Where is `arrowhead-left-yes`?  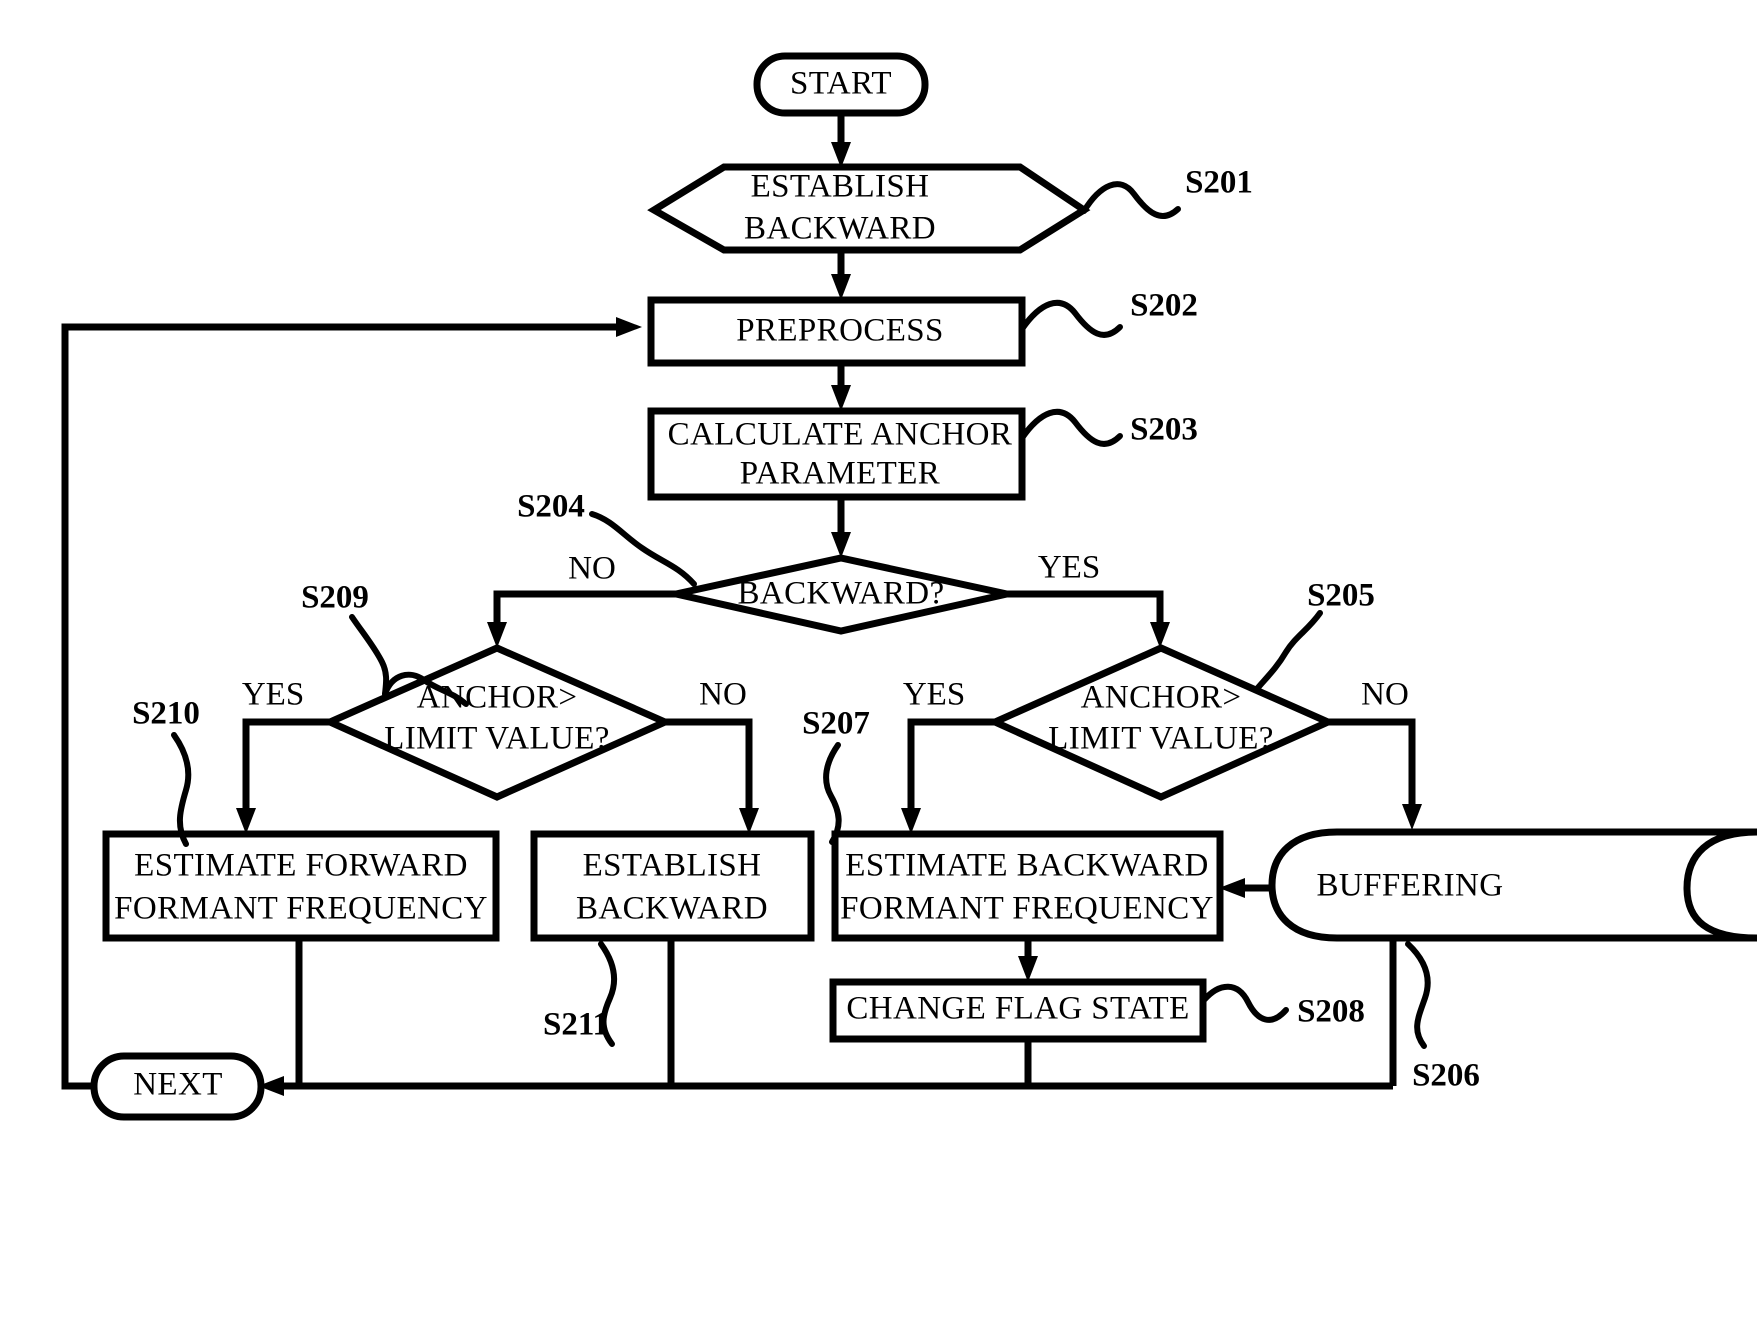 arrowhead-left-yes is located at coordinates (246, 821).